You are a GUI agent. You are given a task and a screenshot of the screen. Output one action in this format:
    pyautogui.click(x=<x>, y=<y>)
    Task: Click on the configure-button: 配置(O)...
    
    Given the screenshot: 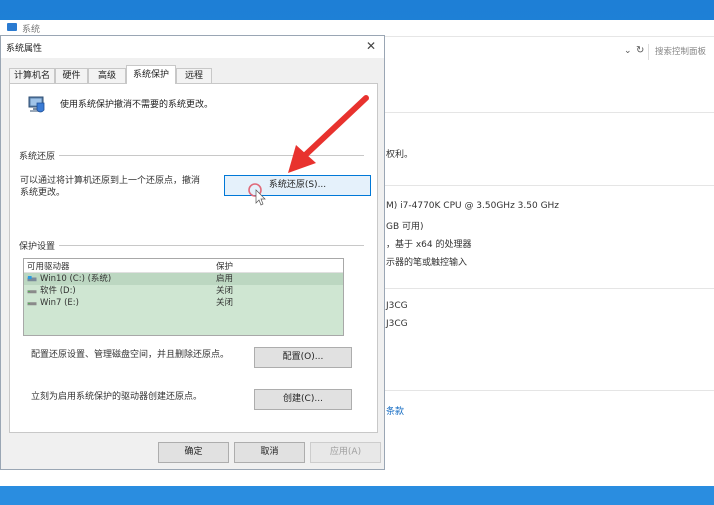 What is the action you would take?
    pyautogui.click(x=303, y=357)
    